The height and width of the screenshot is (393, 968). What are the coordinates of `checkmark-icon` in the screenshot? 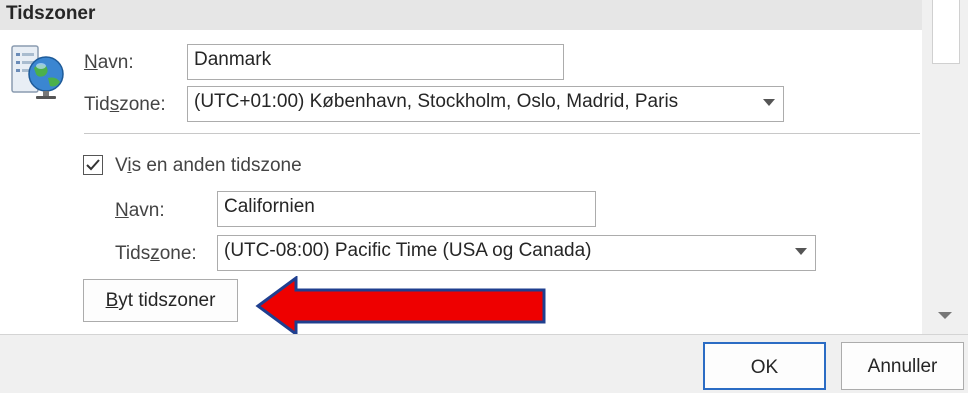 It's located at (93, 165).